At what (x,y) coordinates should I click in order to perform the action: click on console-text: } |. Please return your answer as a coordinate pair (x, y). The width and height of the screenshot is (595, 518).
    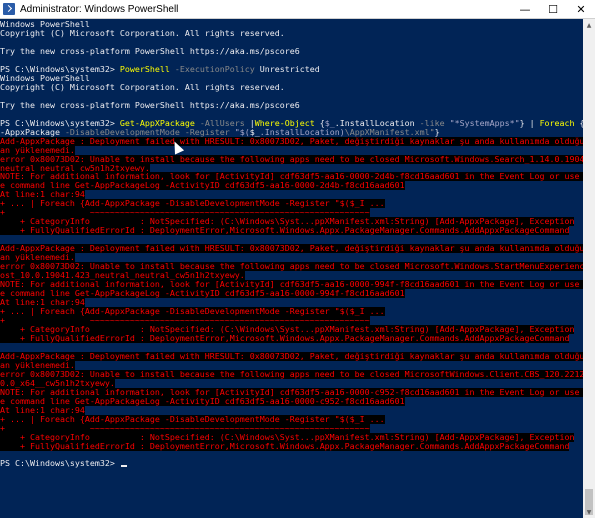
    Looking at the image, I should click on (529, 123).